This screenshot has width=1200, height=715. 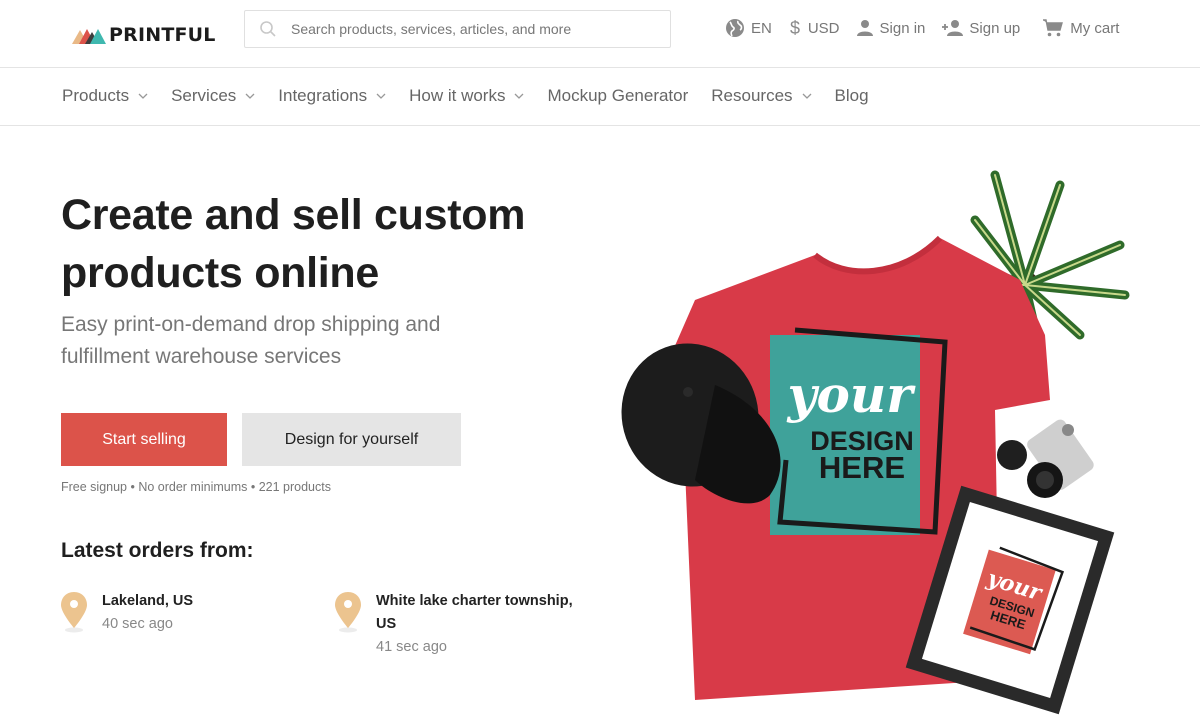 I want to click on printful-logo: PRINTFUL, so click(x=144, y=35).